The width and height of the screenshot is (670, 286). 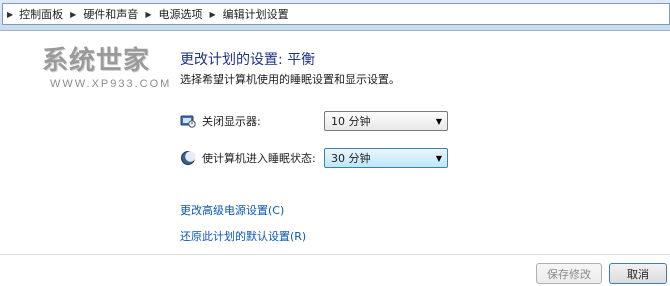 What do you see at coordinates (41, 14) in the screenshot?
I see `breadcrumb-item-control-panel: 控制面板` at bounding box center [41, 14].